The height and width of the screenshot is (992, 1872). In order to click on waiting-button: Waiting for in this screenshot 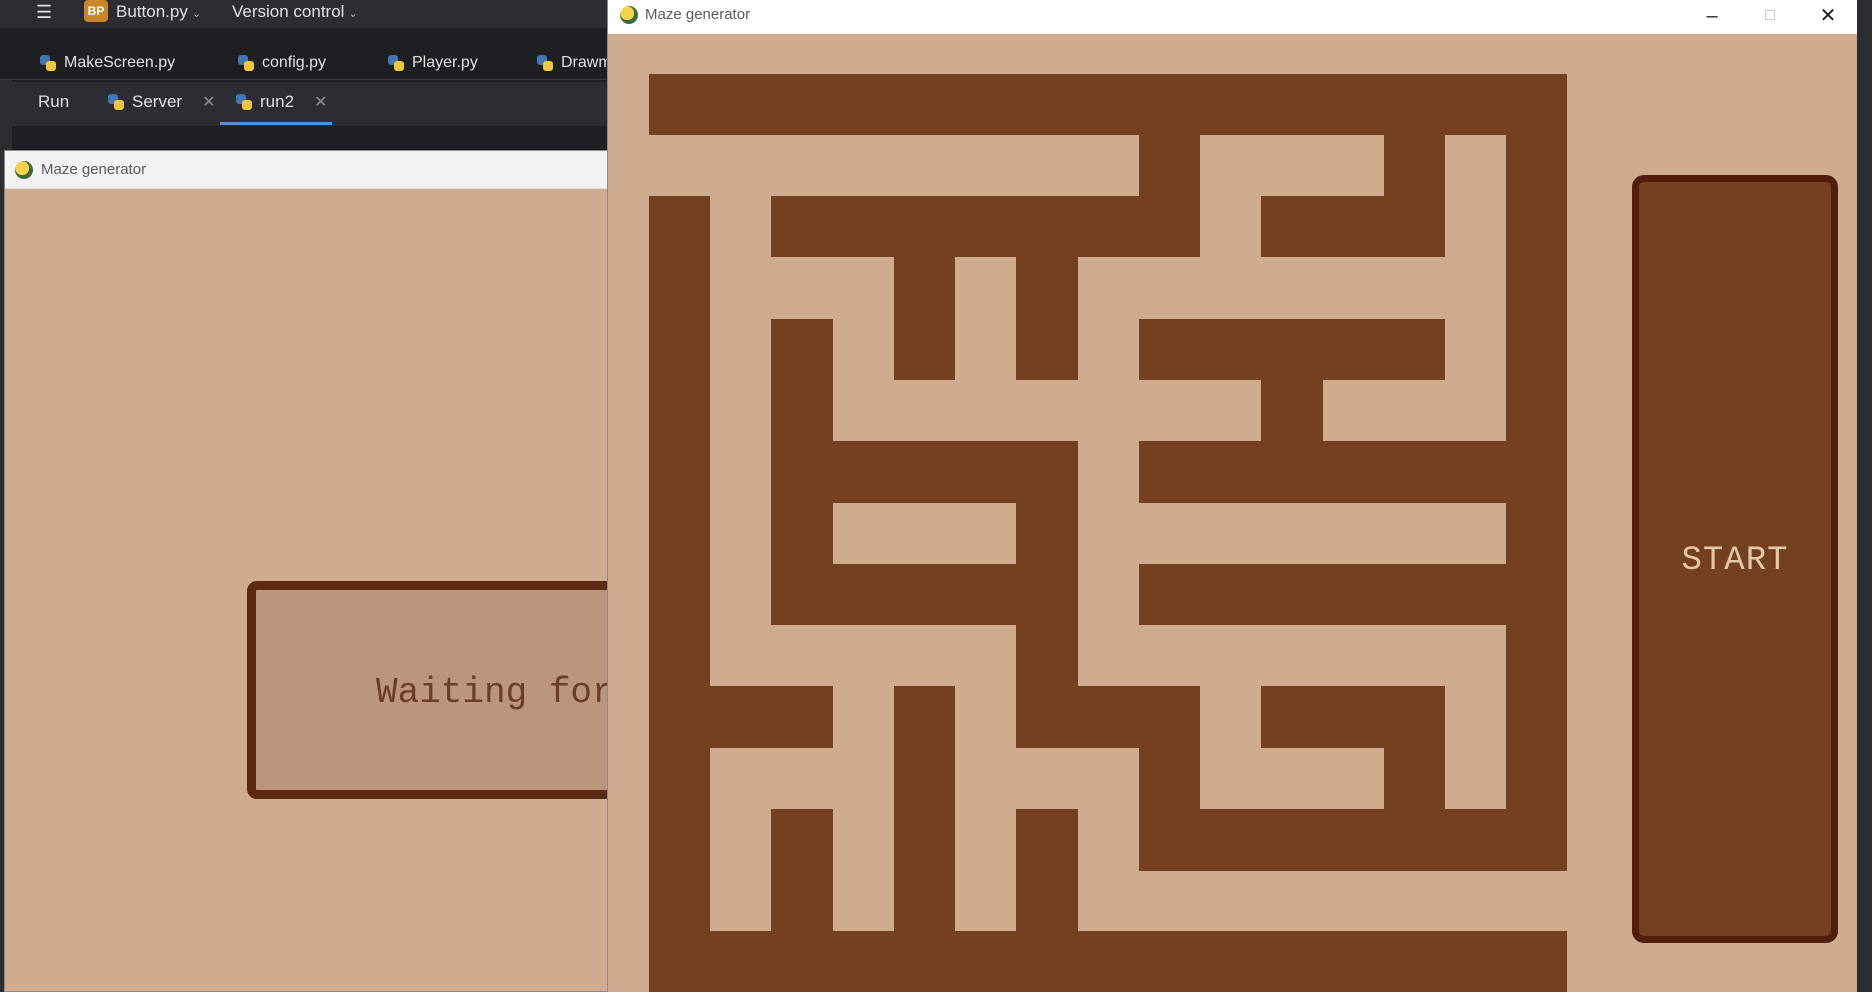, I will do `click(457, 690)`.